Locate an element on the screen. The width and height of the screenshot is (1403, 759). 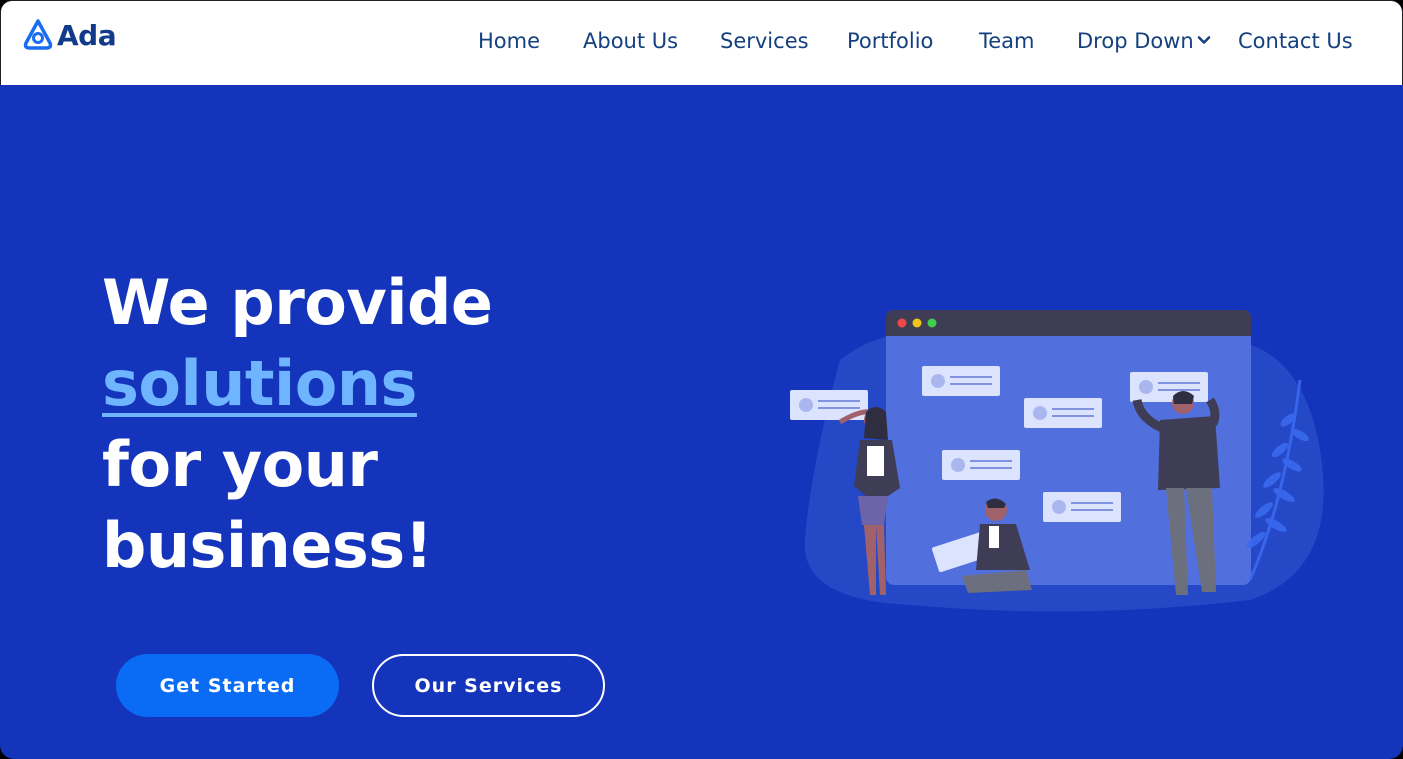
nav-contact-us: Contact Us is located at coordinates (1295, 41).